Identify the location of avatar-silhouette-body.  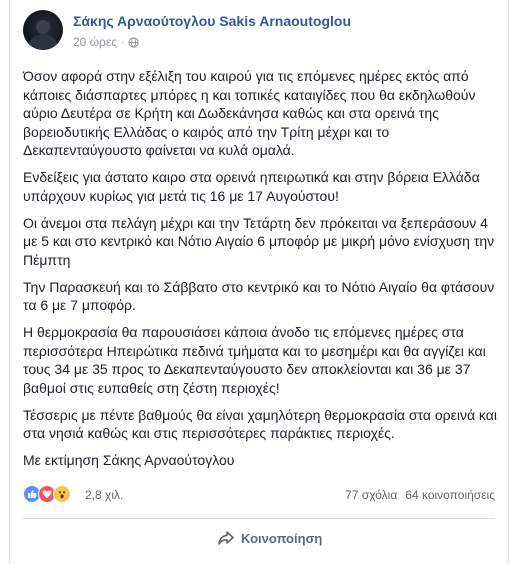
(43, 42).